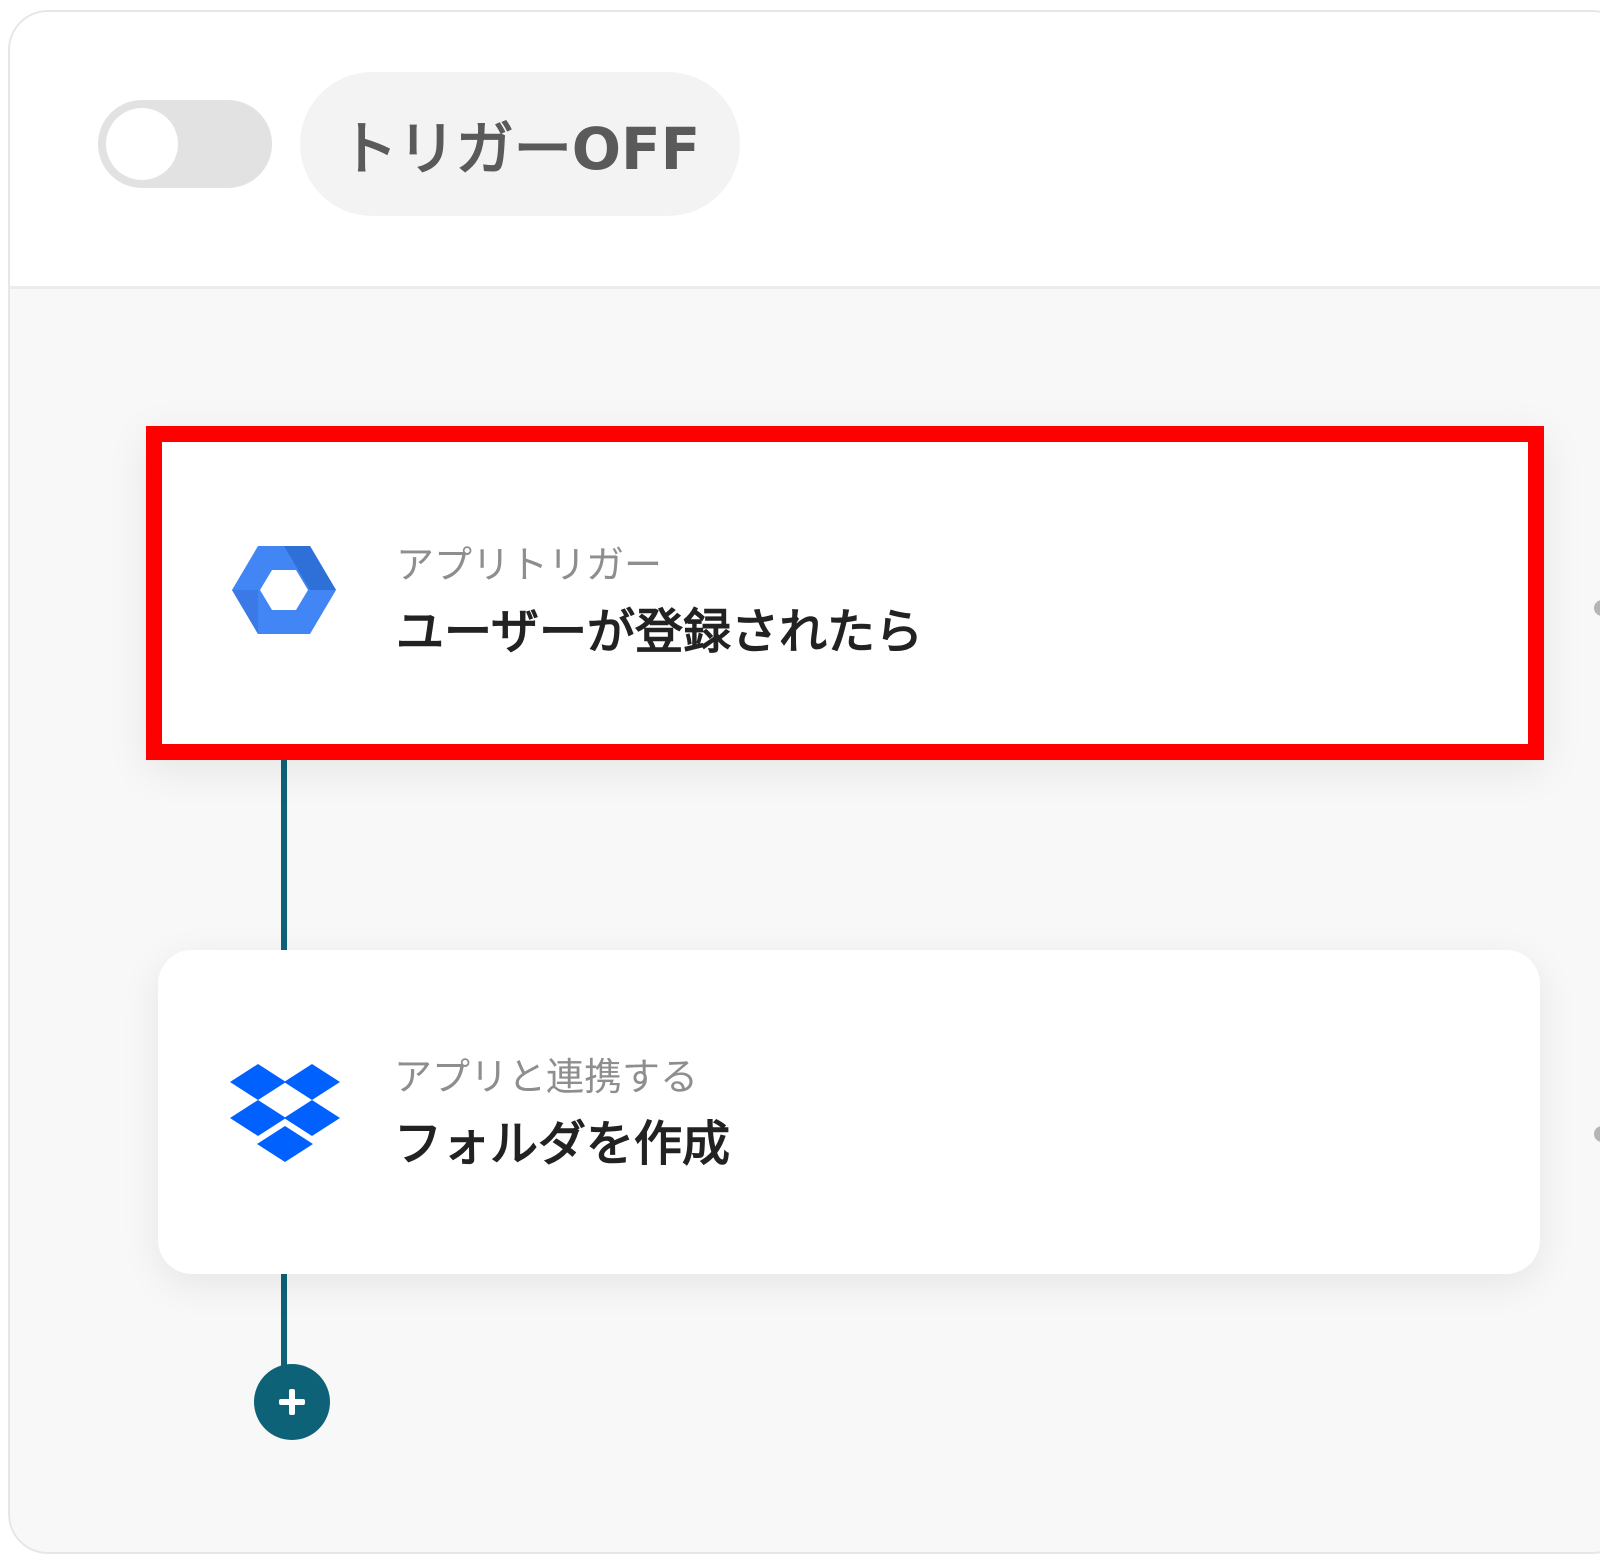 The height and width of the screenshot is (1554, 1600). I want to click on trigger-toggle, so click(185, 144).